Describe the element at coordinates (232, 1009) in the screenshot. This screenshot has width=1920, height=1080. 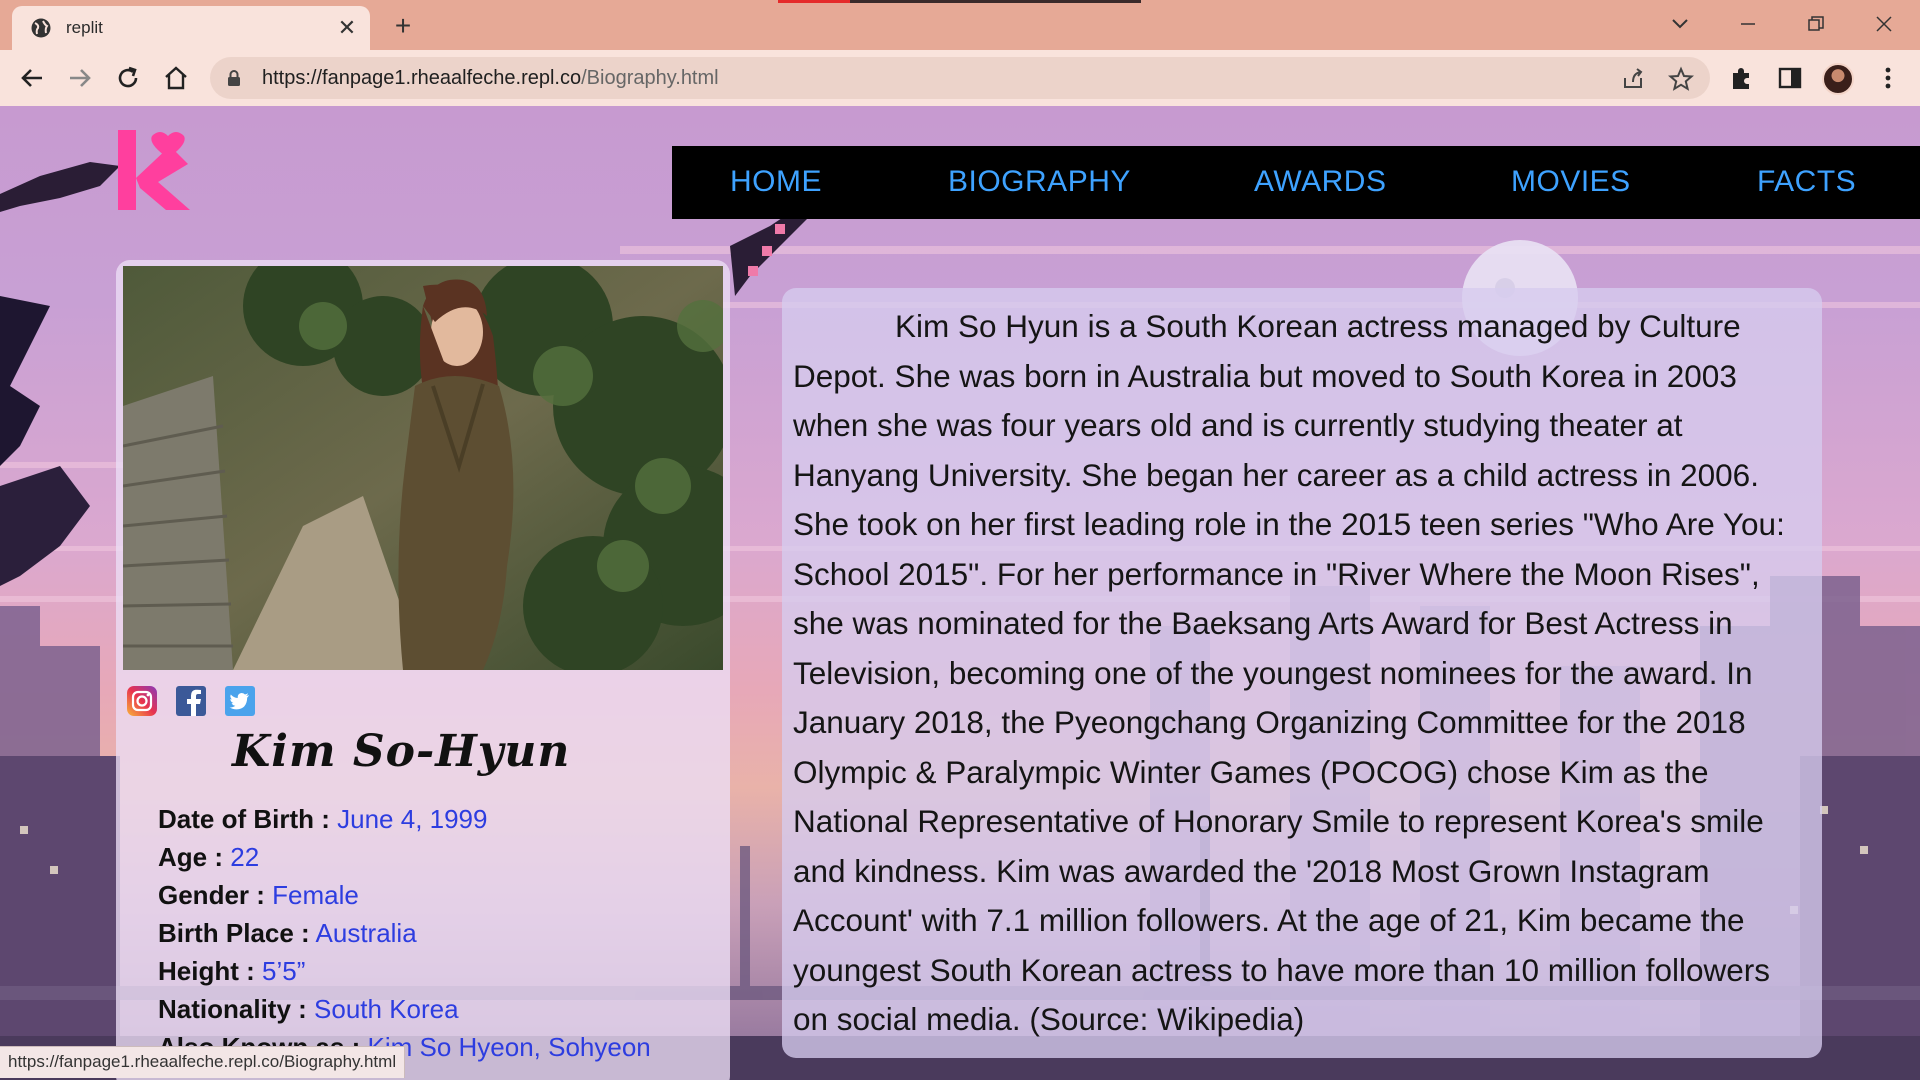
I see `detail-label: Nationality :` at that location.